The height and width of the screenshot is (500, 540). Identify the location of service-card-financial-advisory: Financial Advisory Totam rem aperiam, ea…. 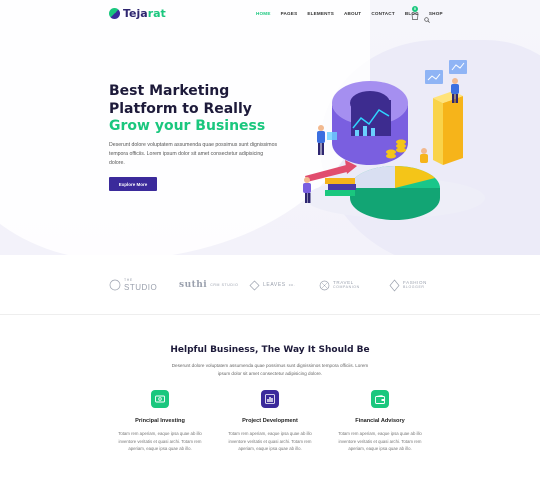
(380, 421).